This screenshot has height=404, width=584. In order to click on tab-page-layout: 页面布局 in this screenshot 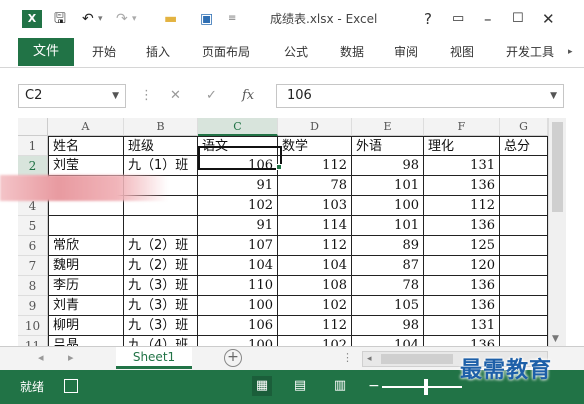, I will do `click(226, 52)`.